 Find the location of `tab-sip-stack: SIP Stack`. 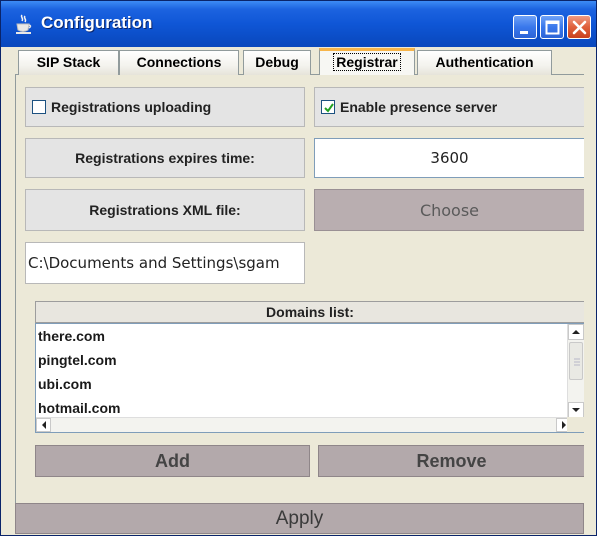

tab-sip-stack: SIP Stack is located at coordinates (68, 62).